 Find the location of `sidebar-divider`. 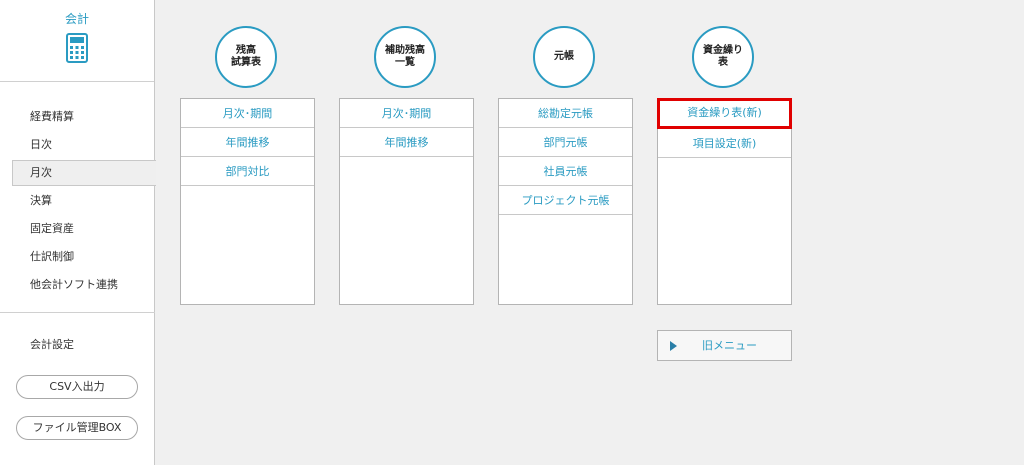

sidebar-divider is located at coordinates (77, 312).